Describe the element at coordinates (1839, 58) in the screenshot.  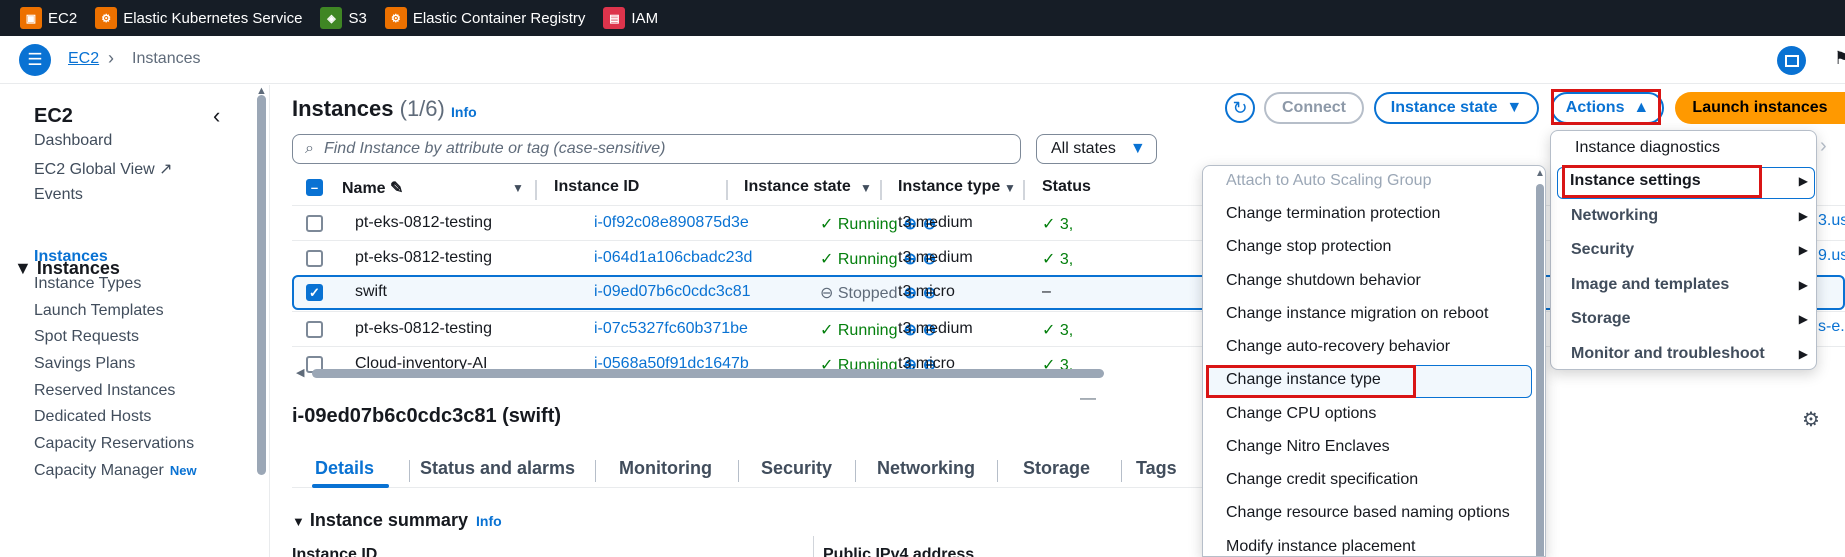
I see `notifications-icon: ⚑` at that location.